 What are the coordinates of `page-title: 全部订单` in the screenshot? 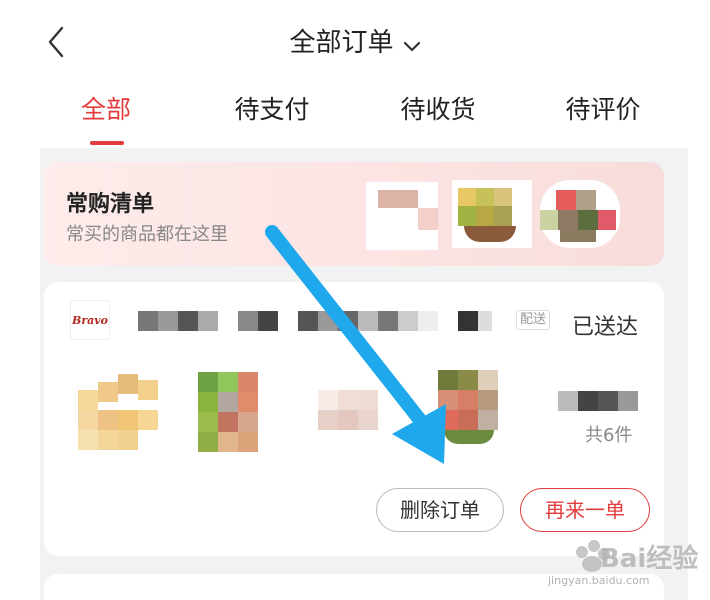 It's located at (341, 43).